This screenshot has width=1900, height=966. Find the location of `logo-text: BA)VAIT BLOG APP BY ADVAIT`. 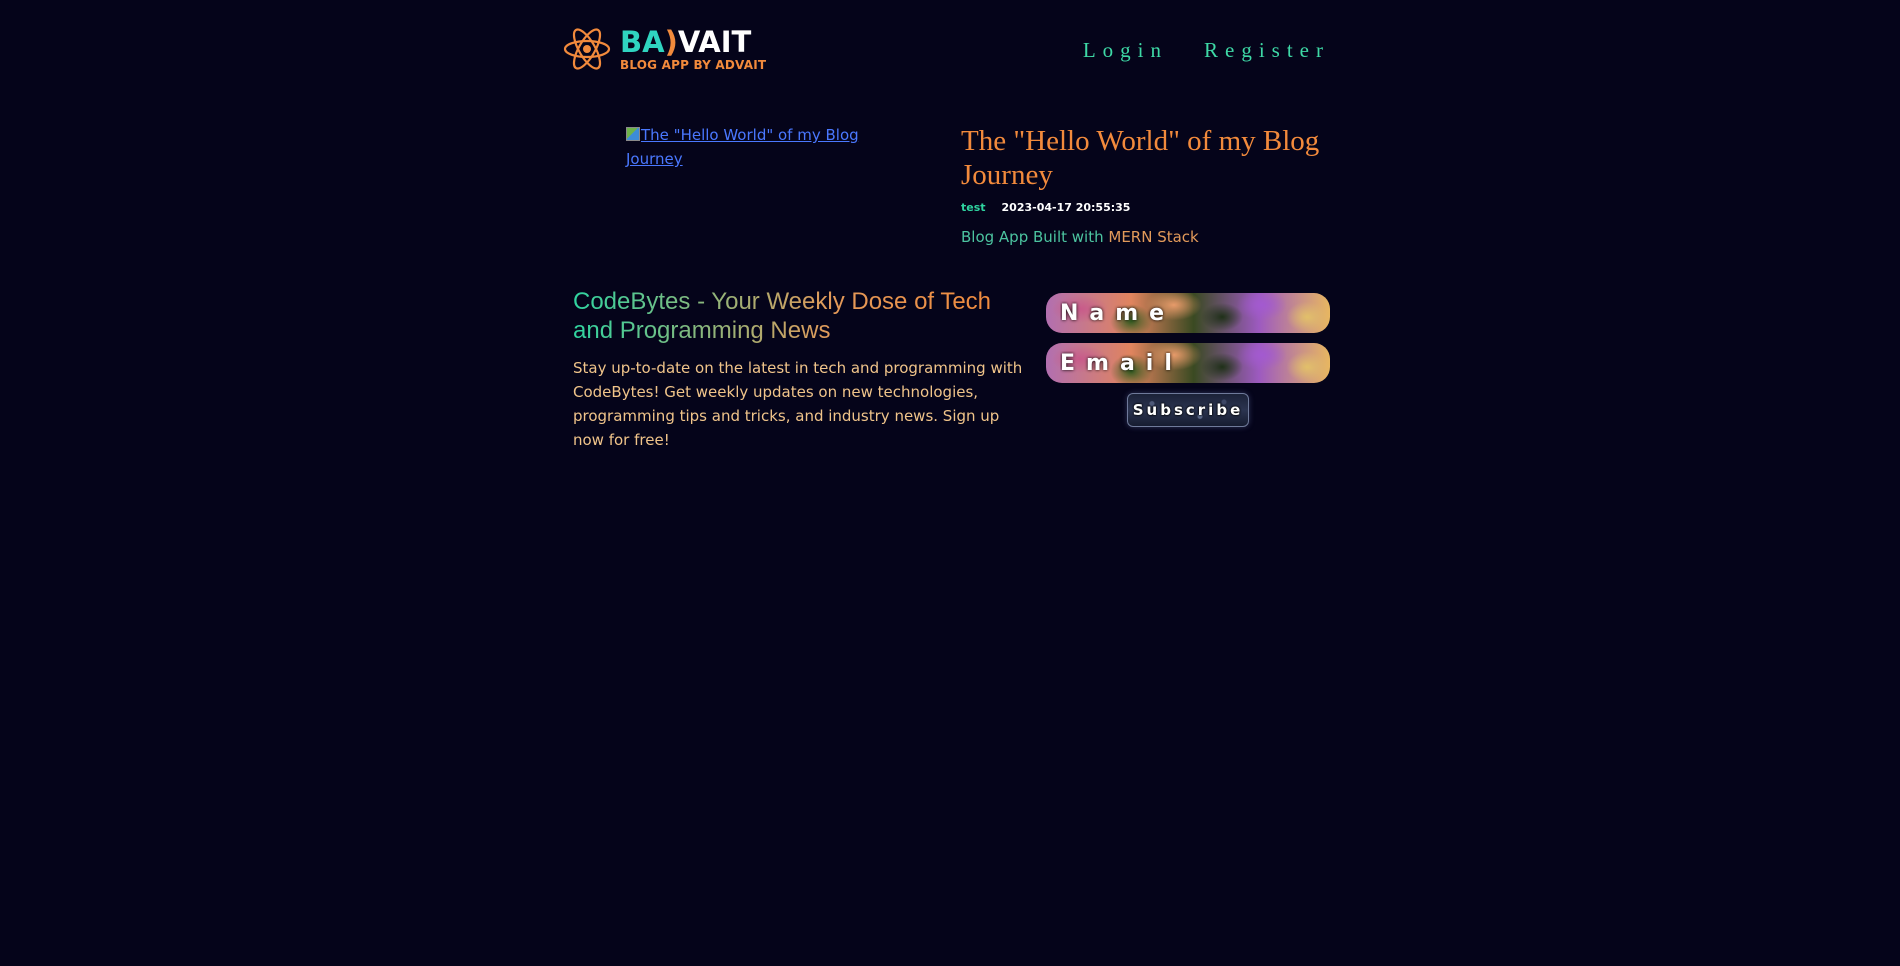

logo-text: BA)VAIT BLOG APP BY ADVAIT is located at coordinates (693, 48).